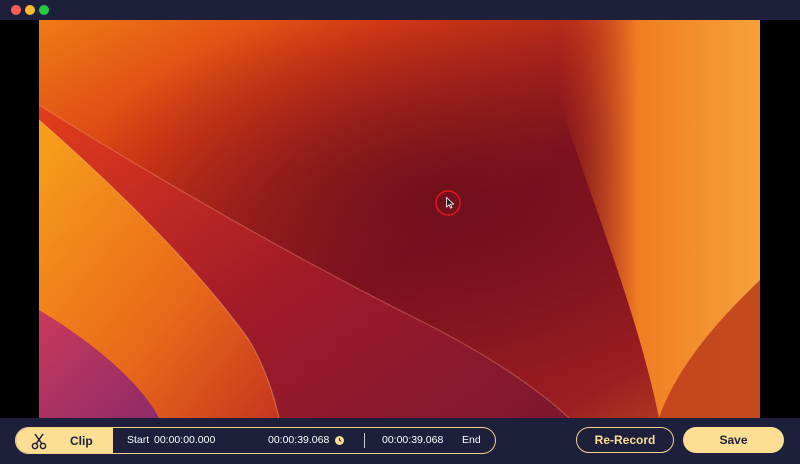 This screenshot has height=464, width=800. What do you see at coordinates (412, 440) in the screenshot?
I see `end-time-field: 00:00:39.068` at bounding box center [412, 440].